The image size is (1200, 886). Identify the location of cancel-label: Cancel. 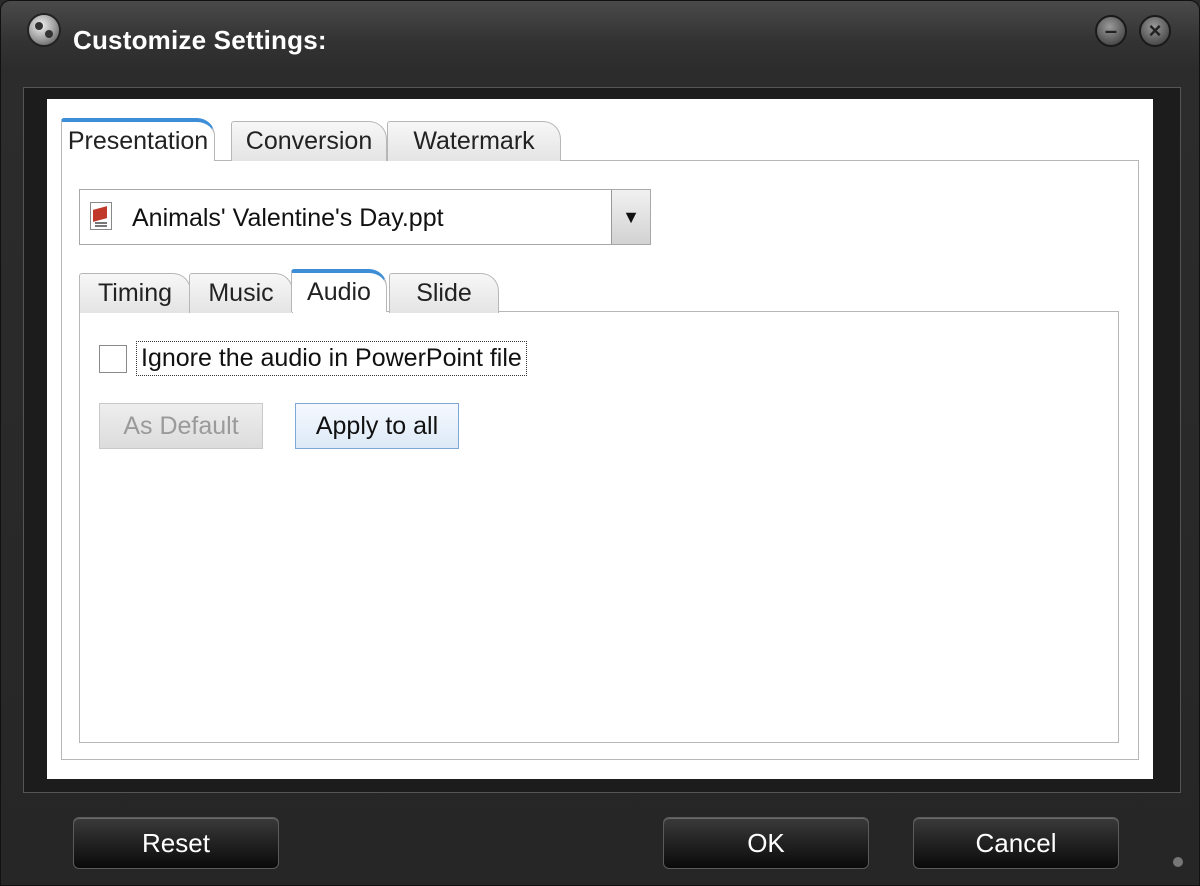
(1016, 842).